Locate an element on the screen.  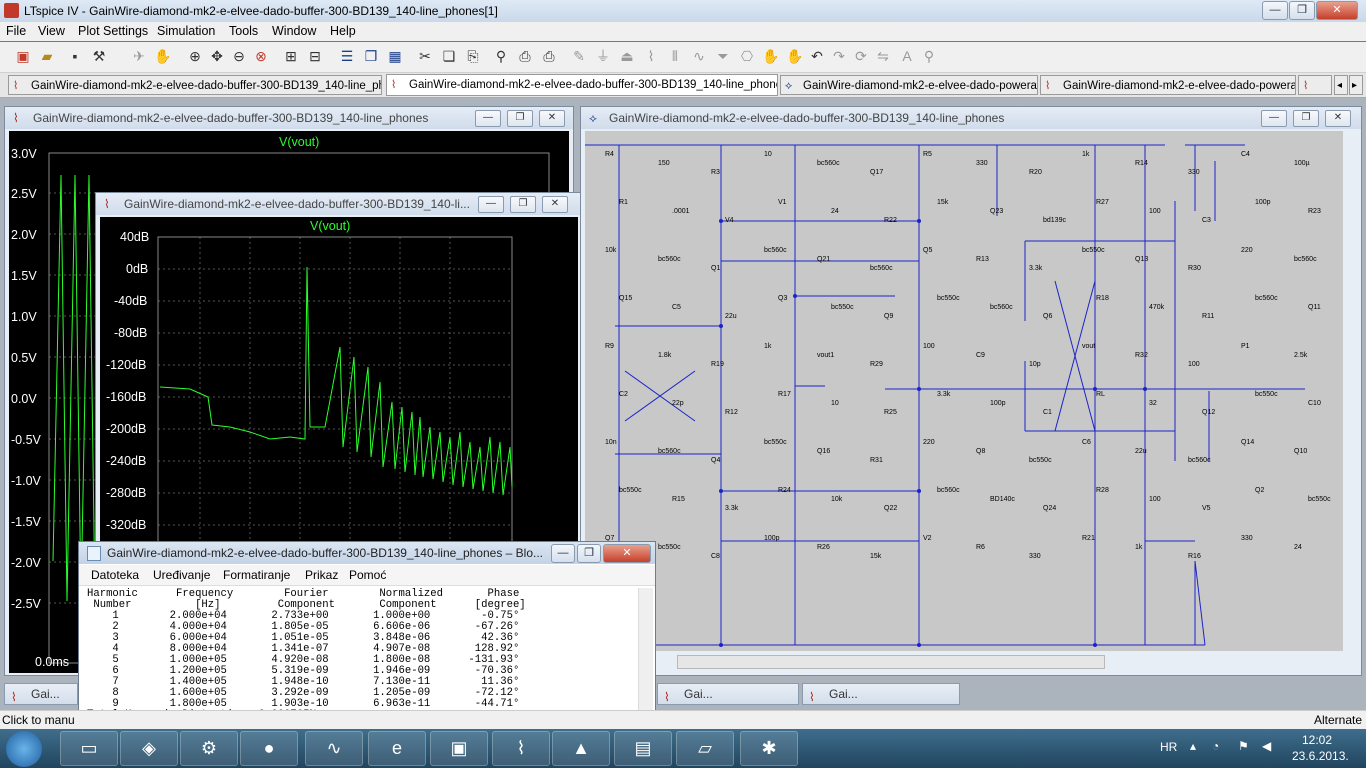
autorange-icon: ⊞ is located at coordinates (291, 56).